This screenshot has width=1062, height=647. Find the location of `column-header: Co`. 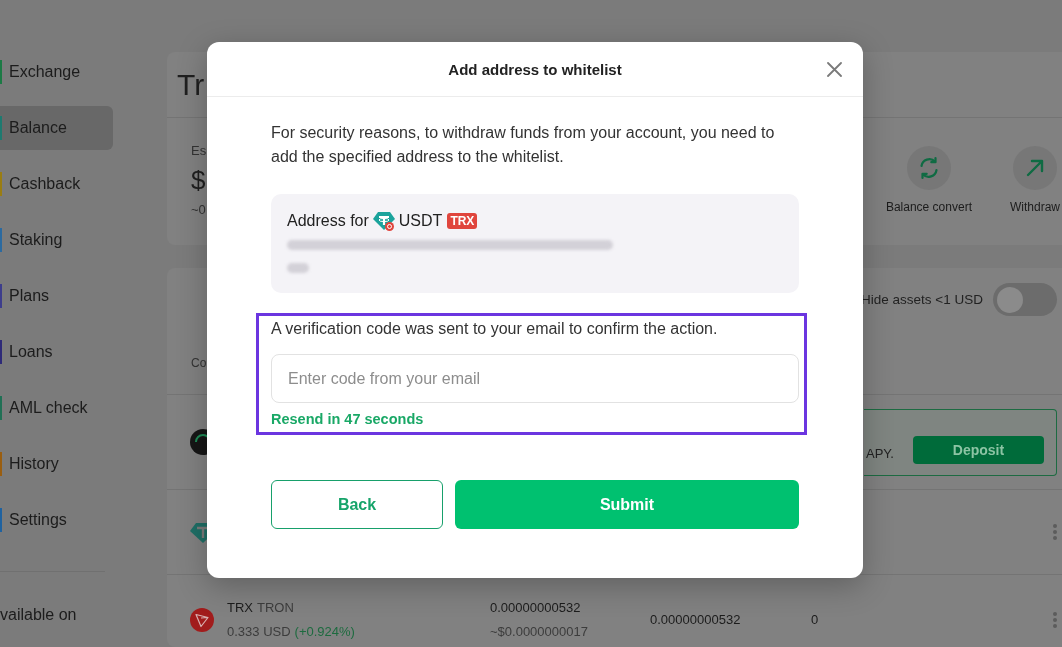

column-header: Co is located at coordinates (199, 363).